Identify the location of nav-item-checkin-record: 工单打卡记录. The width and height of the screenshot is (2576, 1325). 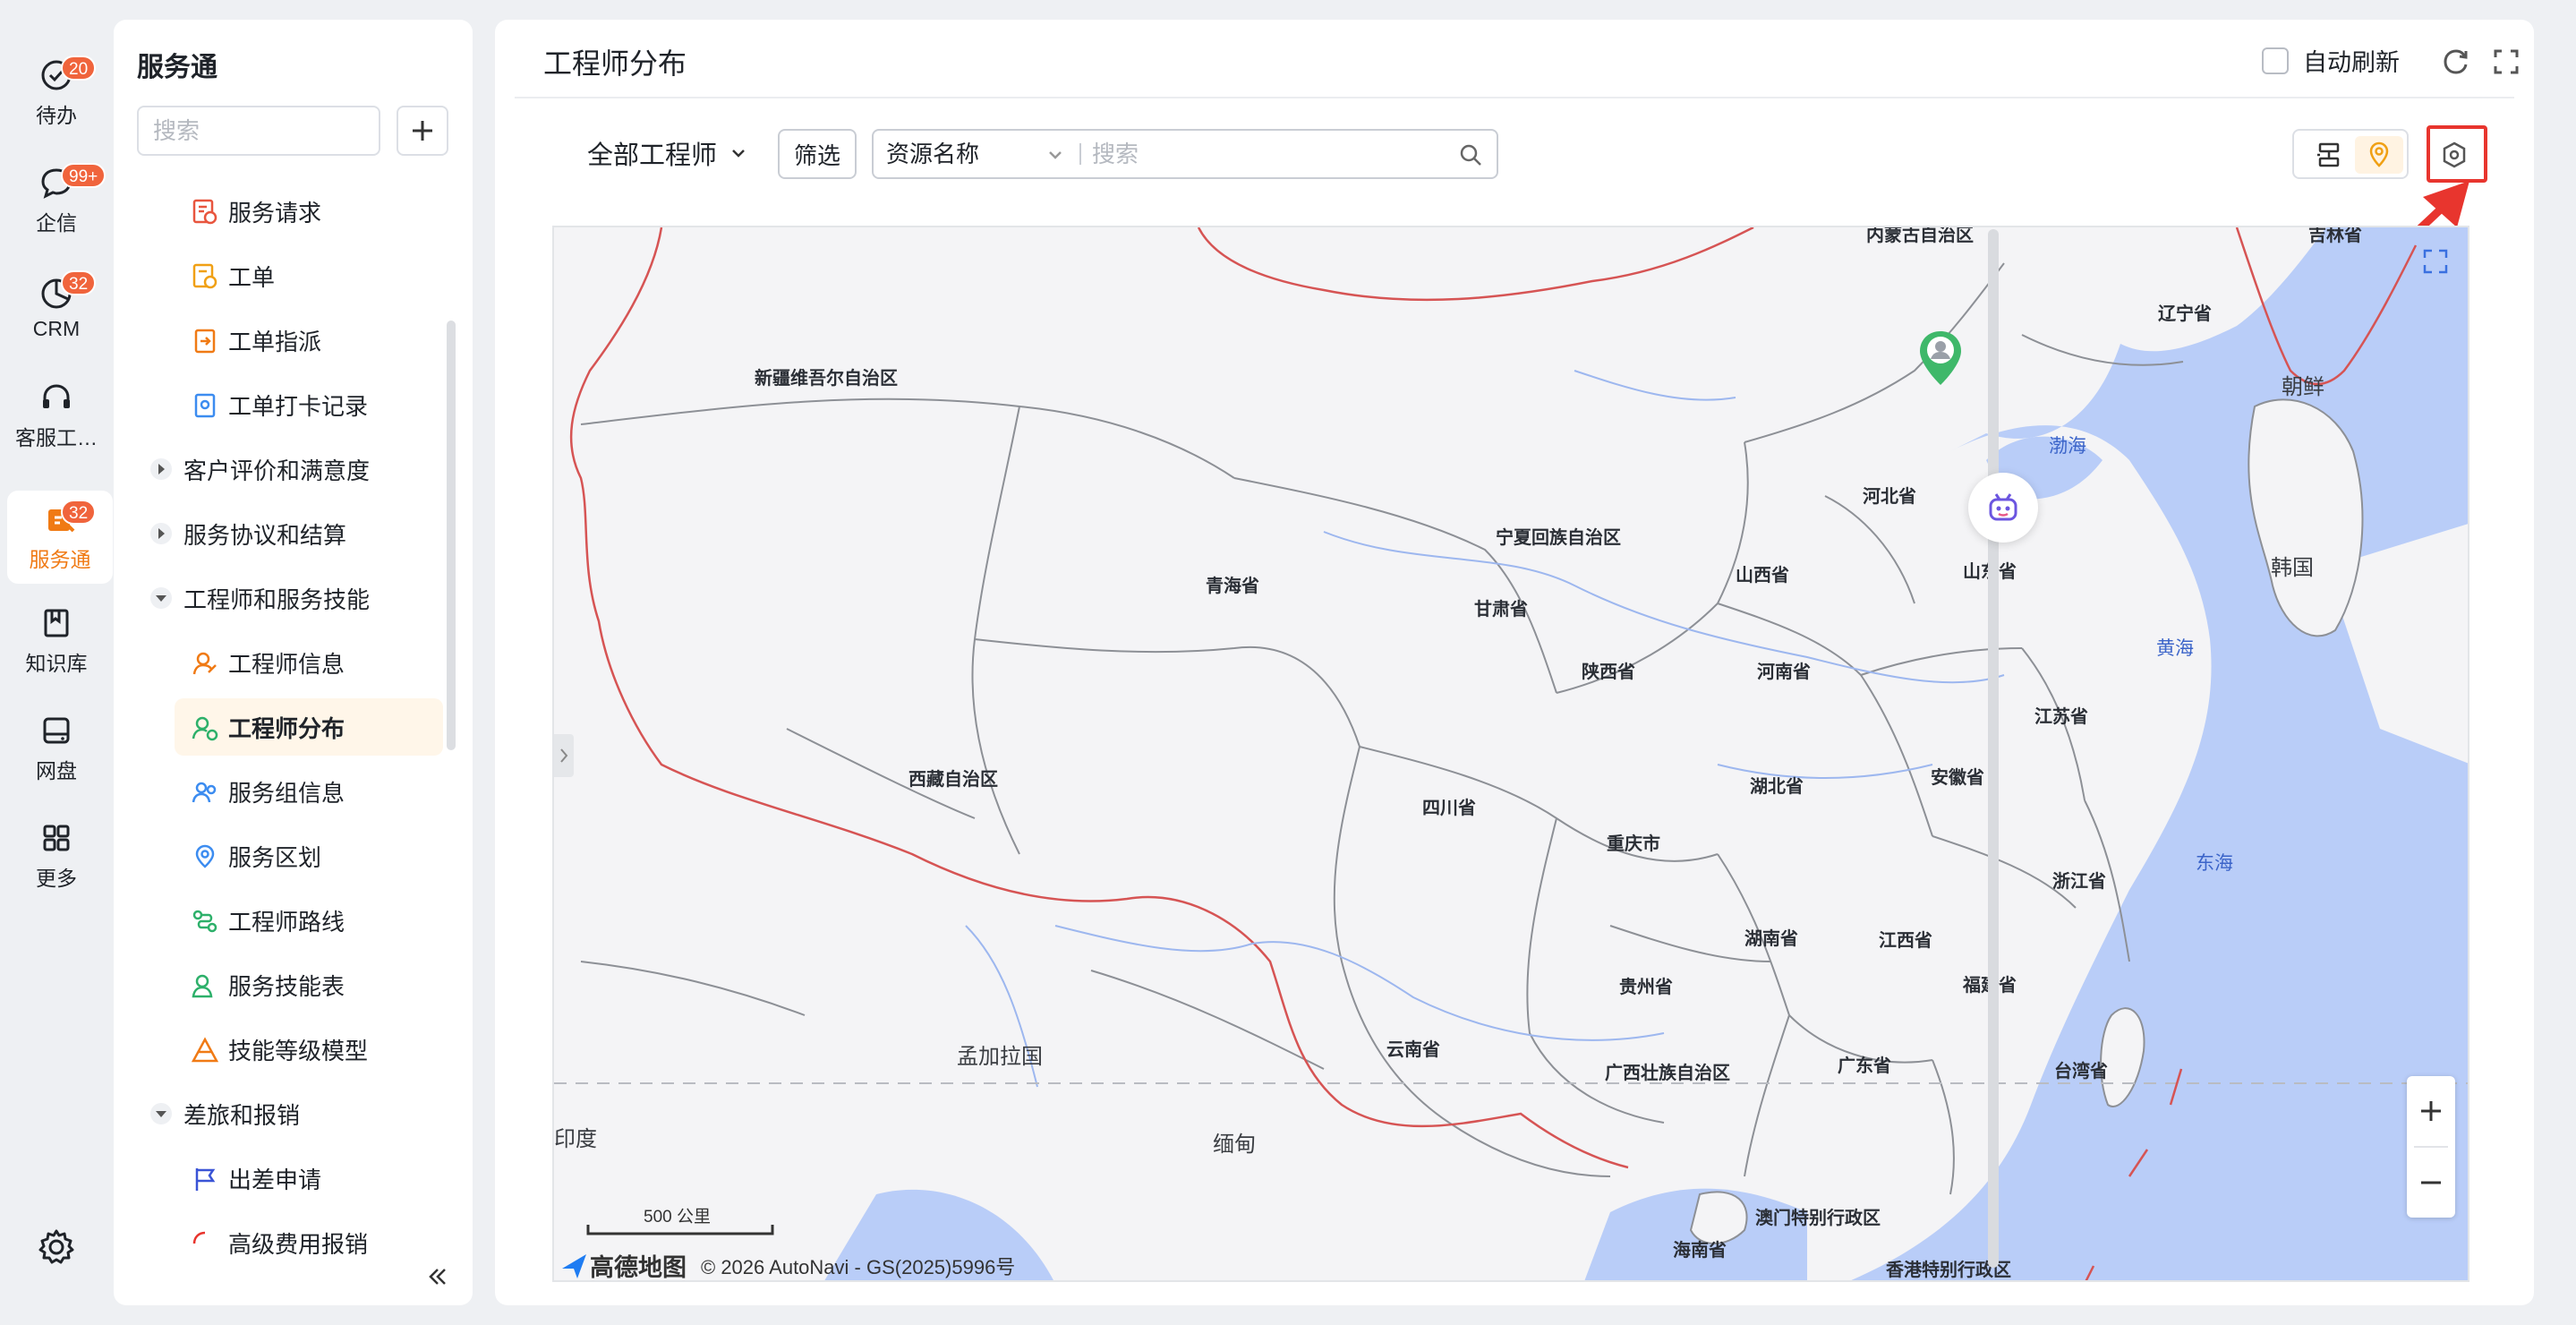
(281, 404).